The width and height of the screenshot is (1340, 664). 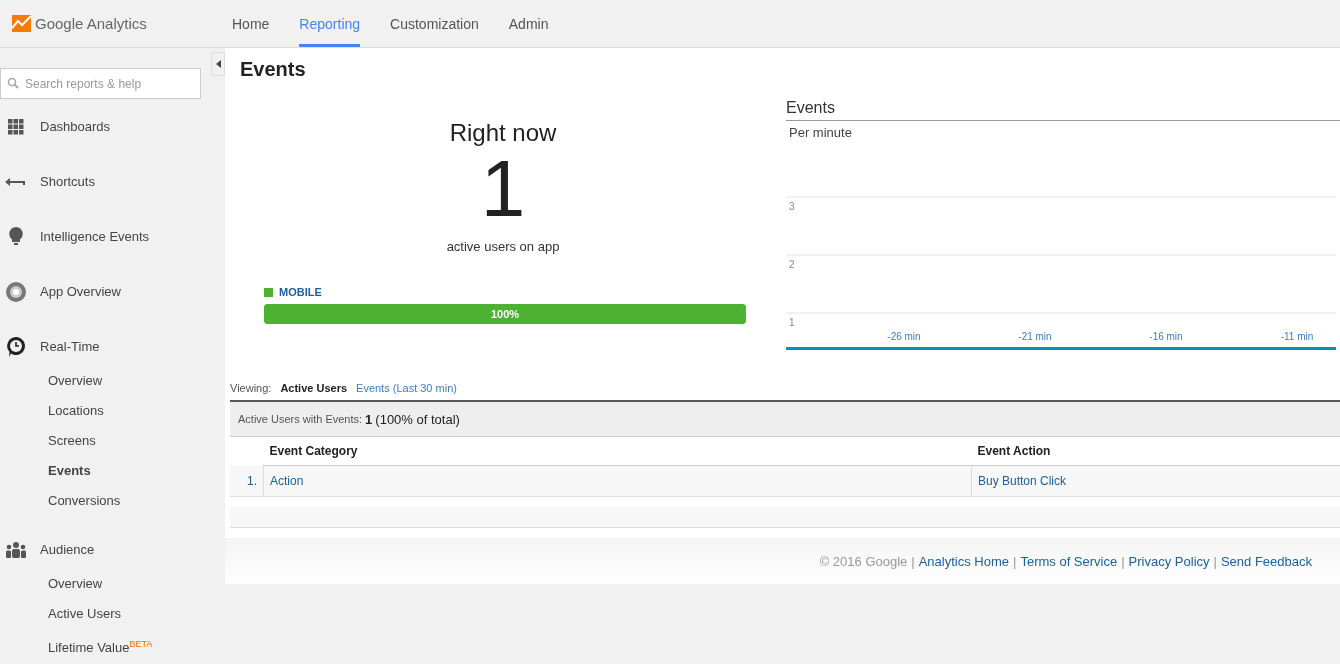 What do you see at coordinates (792, 206) in the screenshot?
I see `y-axis-label: 3` at bounding box center [792, 206].